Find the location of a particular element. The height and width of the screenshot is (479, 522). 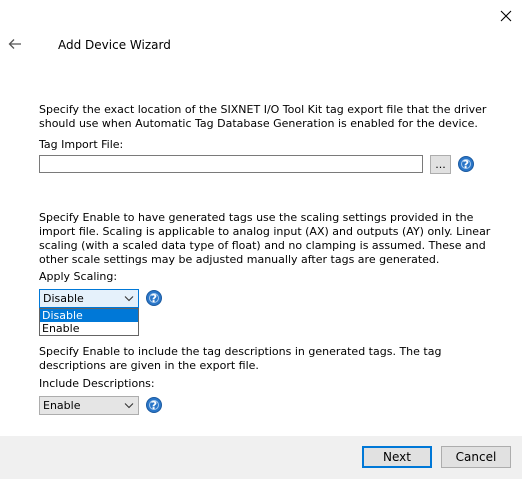

close-button is located at coordinates (506, 16).